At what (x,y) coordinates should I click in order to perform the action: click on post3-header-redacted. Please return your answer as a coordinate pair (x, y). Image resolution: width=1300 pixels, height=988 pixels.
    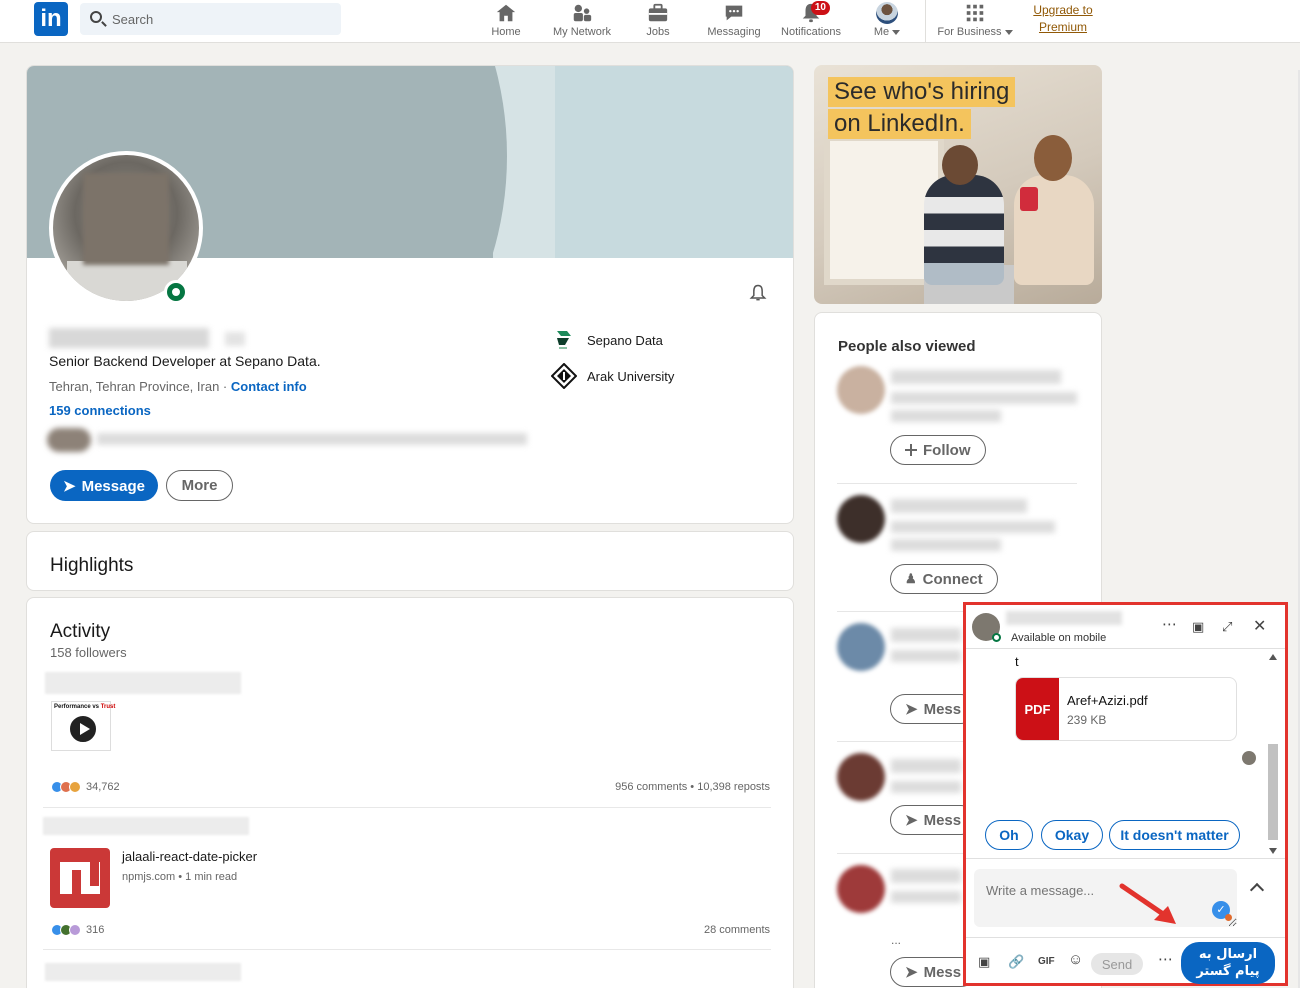
    Looking at the image, I should click on (143, 972).